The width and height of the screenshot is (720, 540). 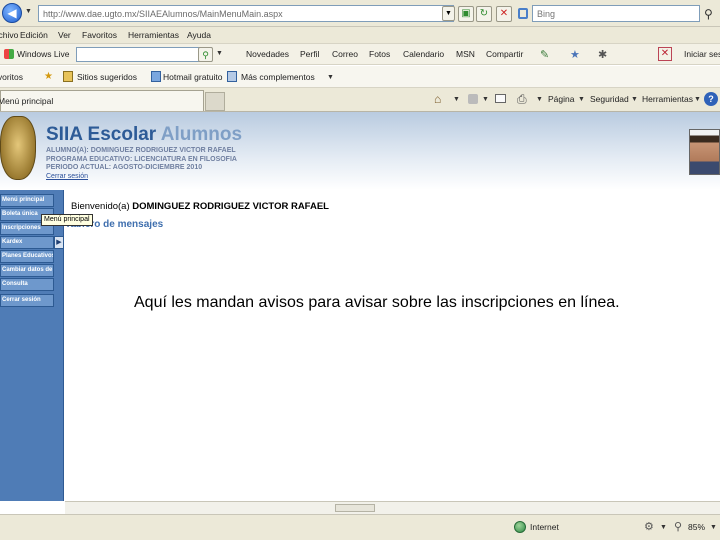 I want to click on favorites-item-more-addons: Más complementos, so click(x=278, y=77).